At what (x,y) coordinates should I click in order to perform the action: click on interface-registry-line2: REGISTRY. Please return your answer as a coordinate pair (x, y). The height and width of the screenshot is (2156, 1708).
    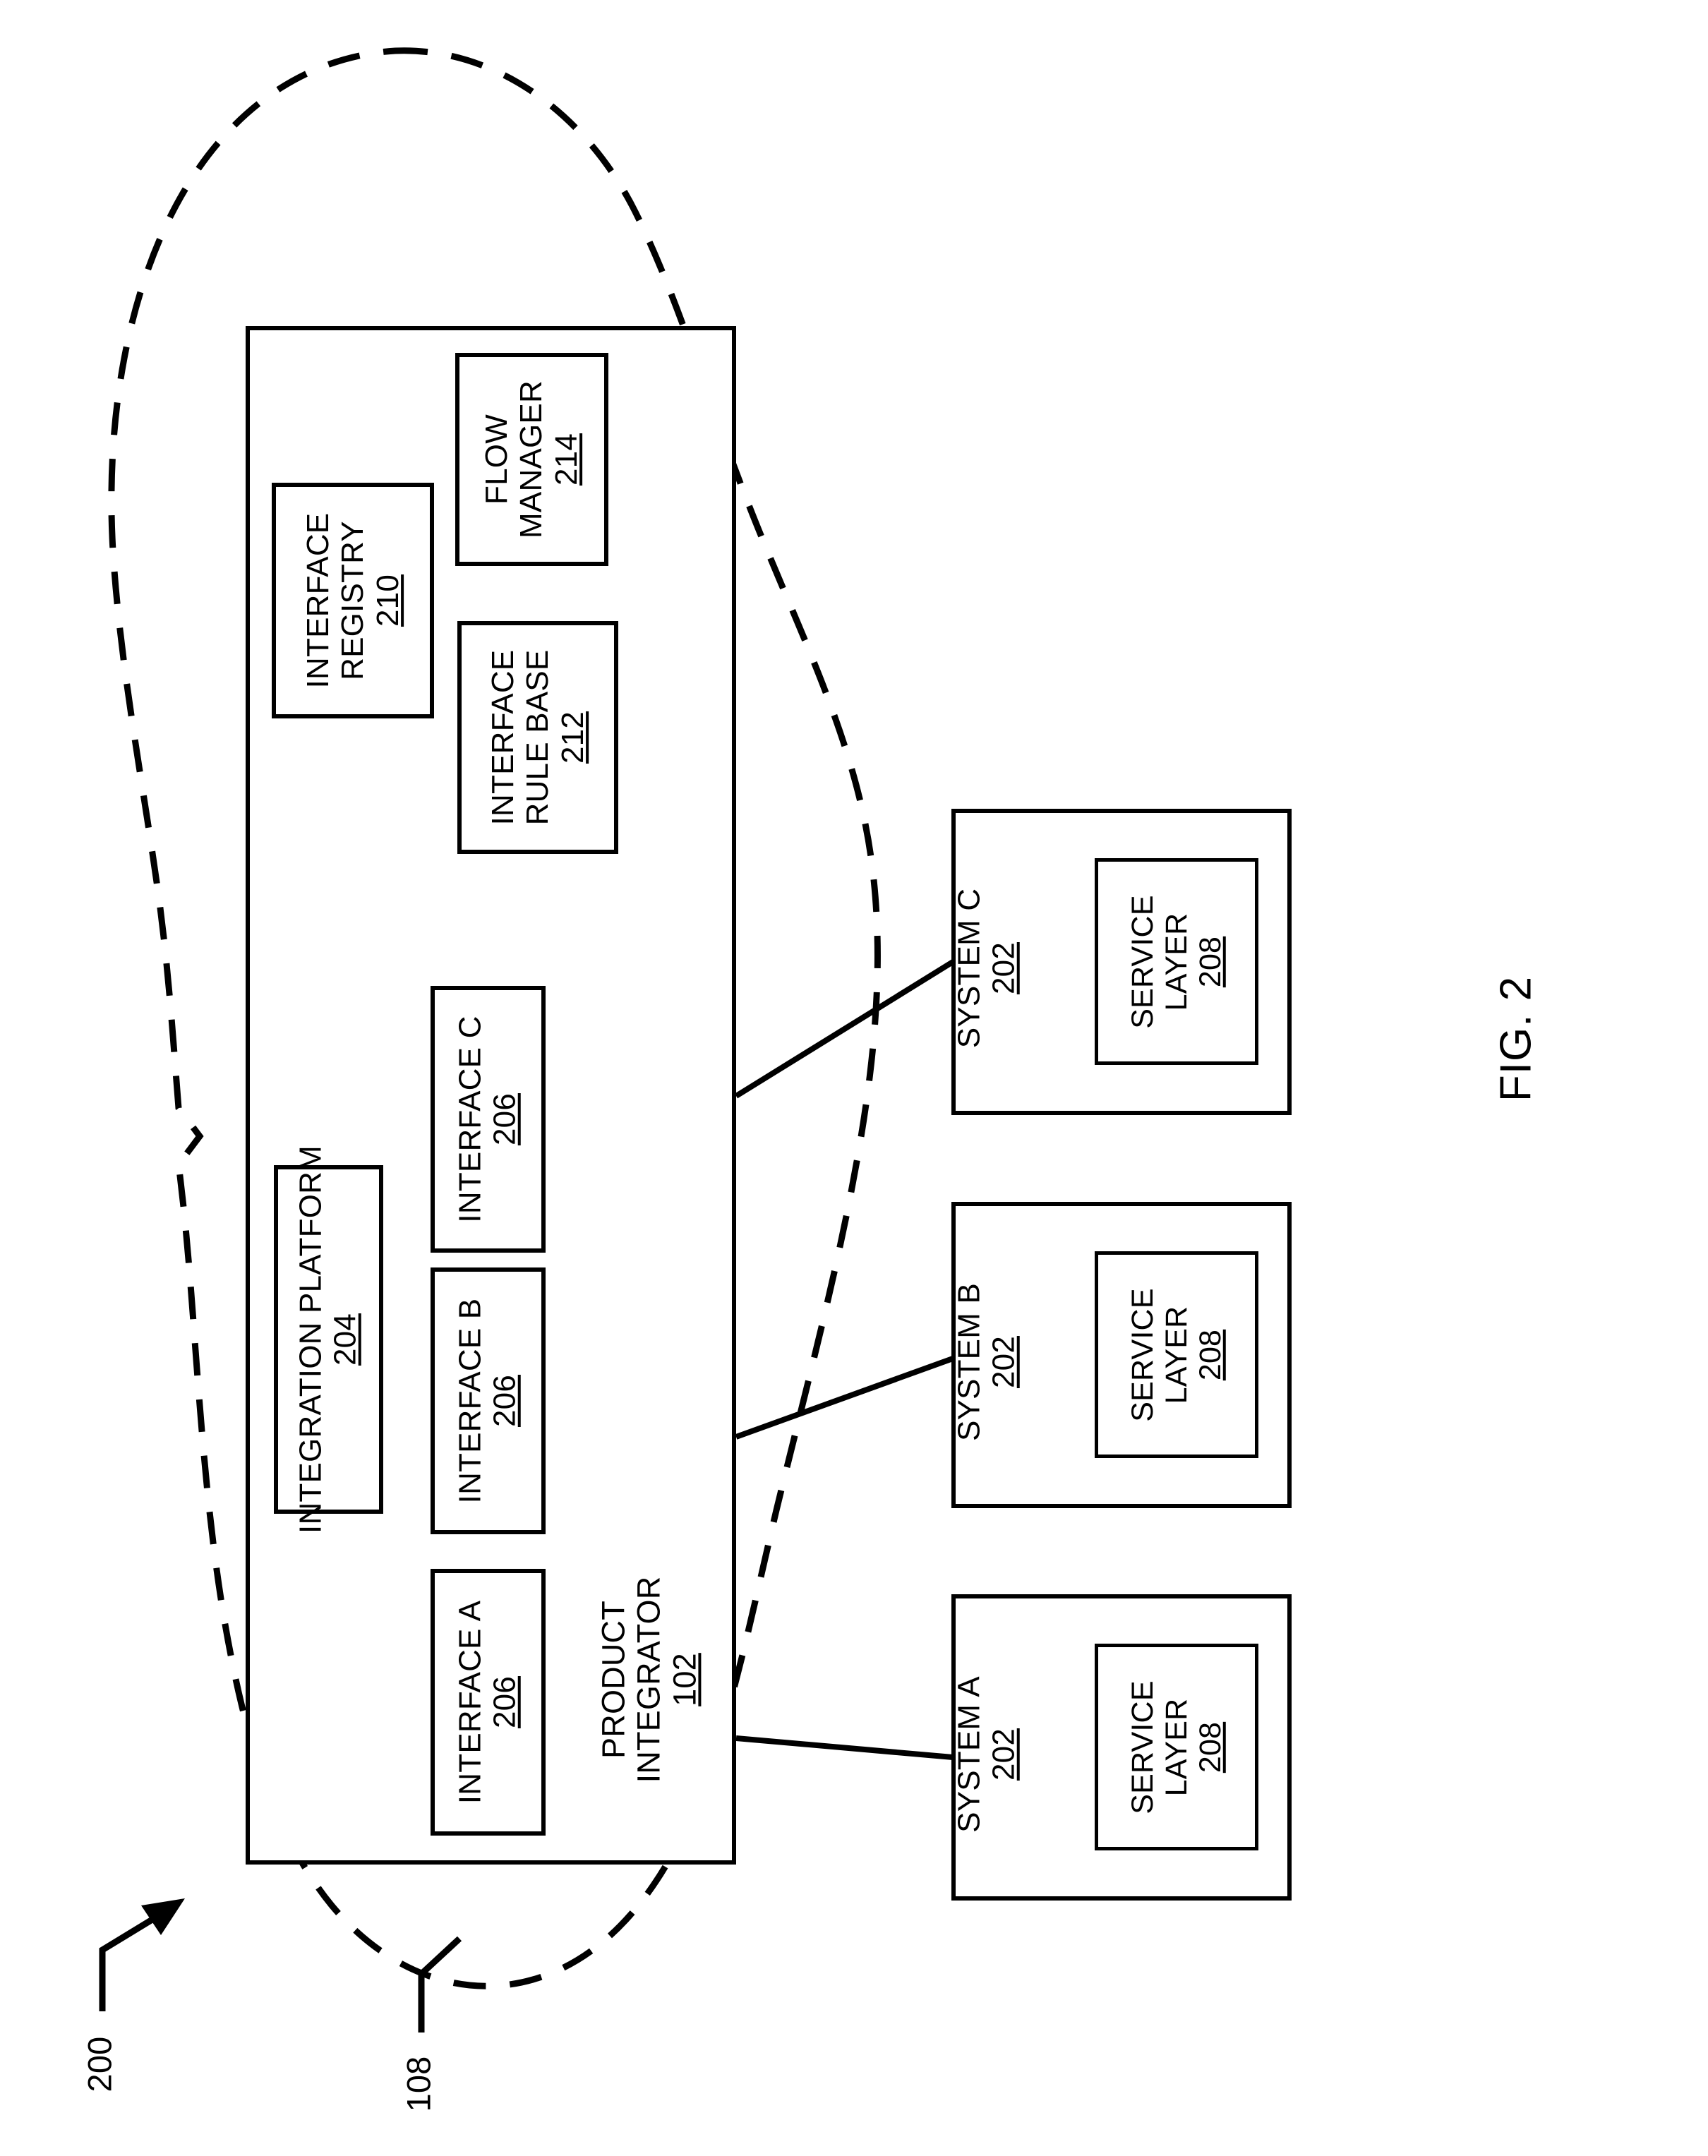
    Looking at the image, I should click on (353, 600).